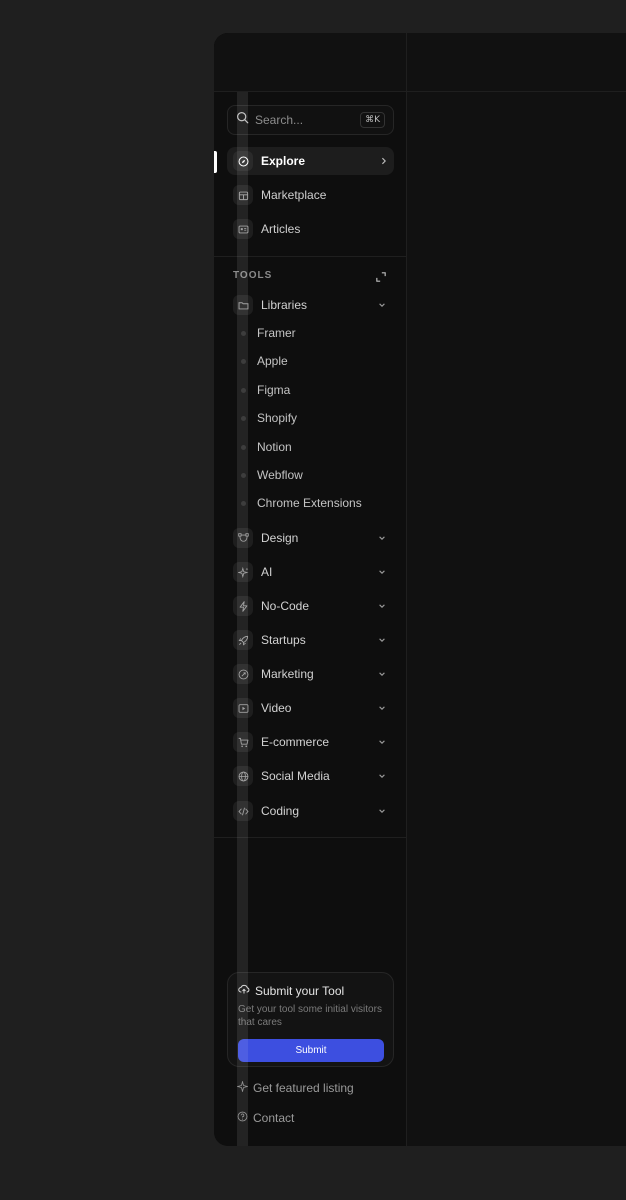  Describe the element at coordinates (285, 606) in the screenshot. I see `category-label: No-Code` at that location.